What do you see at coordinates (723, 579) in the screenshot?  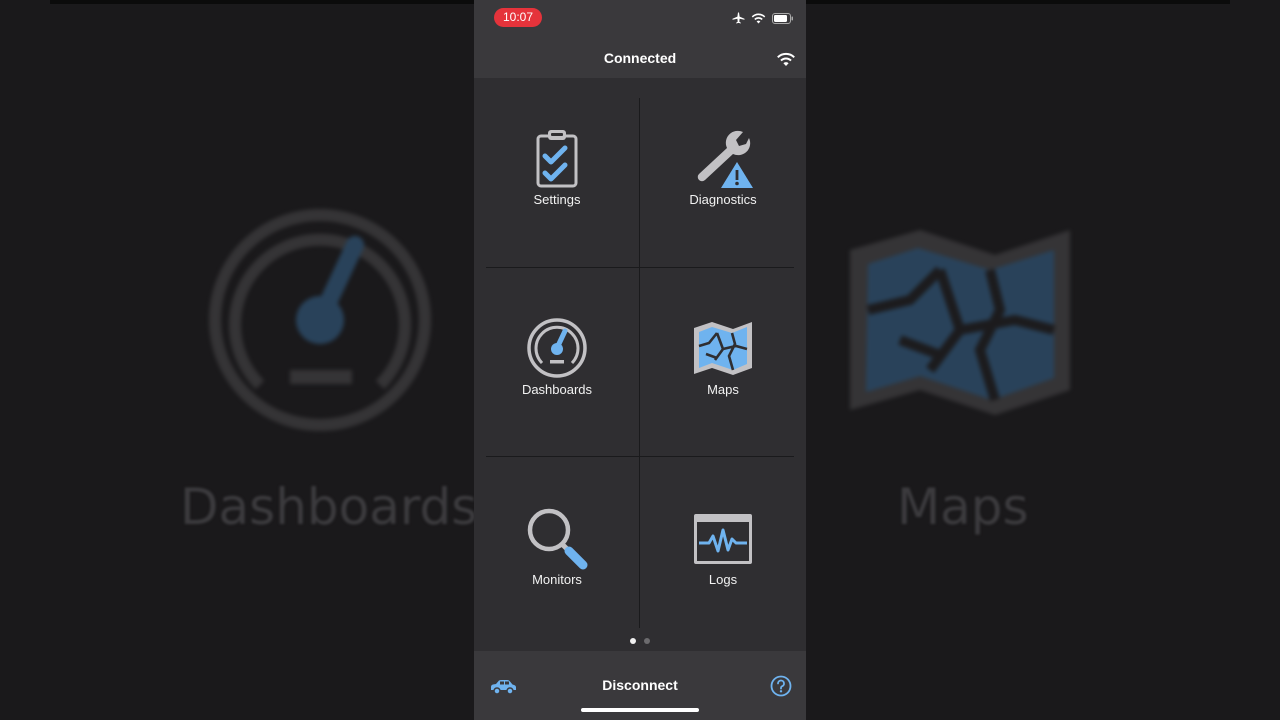 I see `menu-item-label: Logs` at bounding box center [723, 579].